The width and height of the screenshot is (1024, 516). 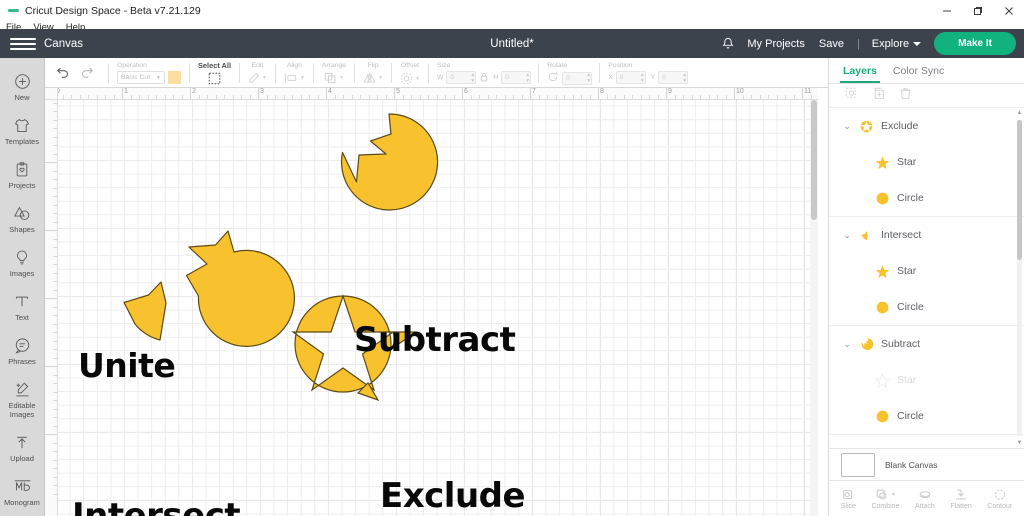 What do you see at coordinates (647, 73) in the screenshot?
I see `position-group: Position X 0 ▲ ▼ Y 0 ▲ ▼` at bounding box center [647, 73].